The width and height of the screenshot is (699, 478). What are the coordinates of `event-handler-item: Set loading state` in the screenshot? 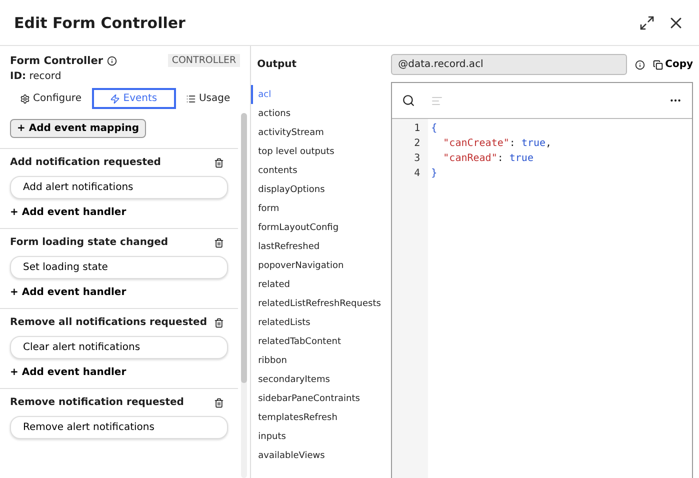 It's located at (119, 267).